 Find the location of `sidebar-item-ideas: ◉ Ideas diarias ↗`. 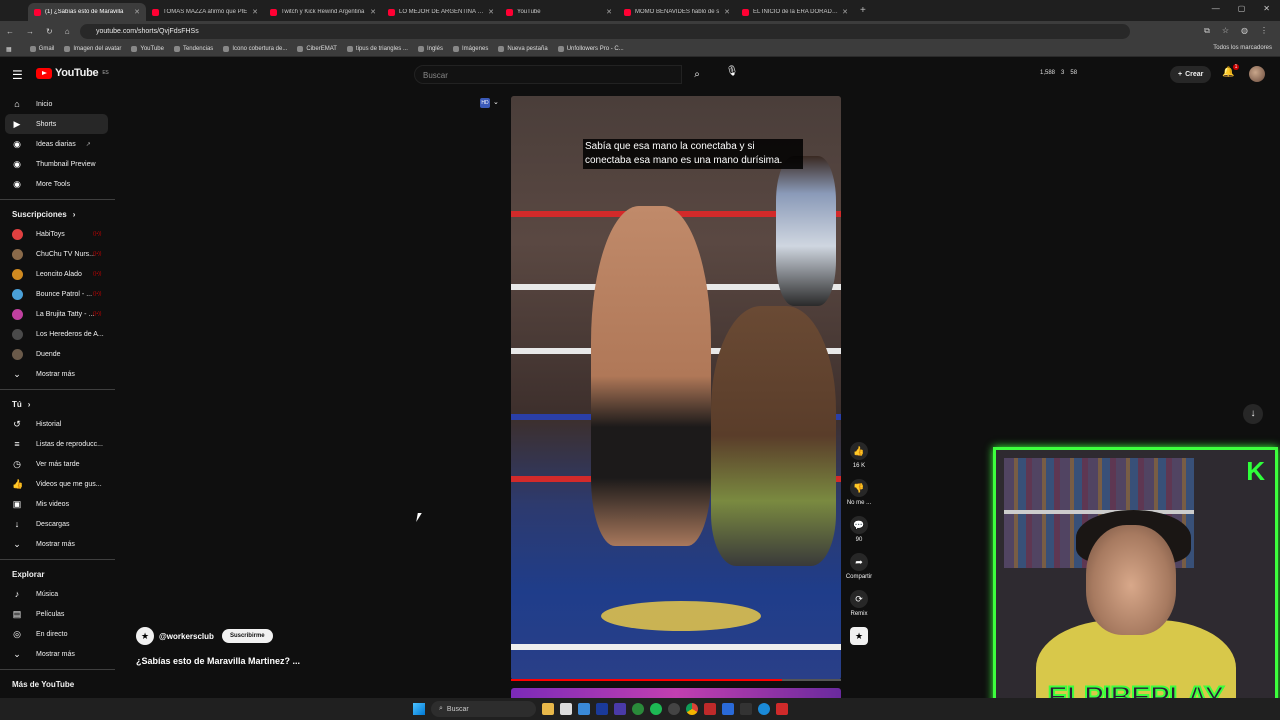

sidebar-item-ideas: ◉ Ideas diarias ↗ is located at coordinates (57, 144).